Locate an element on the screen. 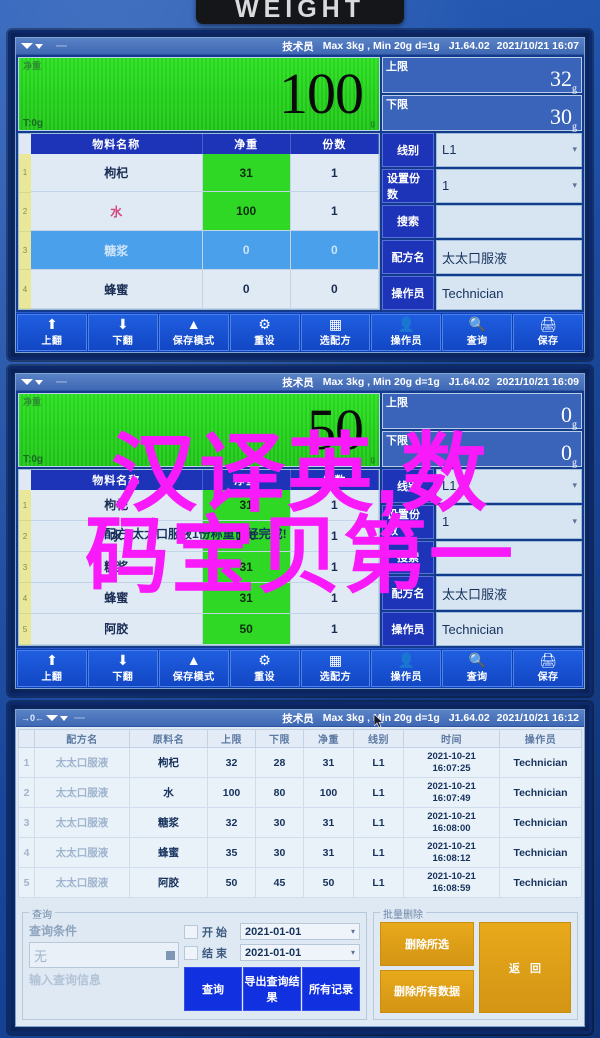 The image size is (600, 1038). cell-net-weight: 100 is located at coordinates (246, 211).